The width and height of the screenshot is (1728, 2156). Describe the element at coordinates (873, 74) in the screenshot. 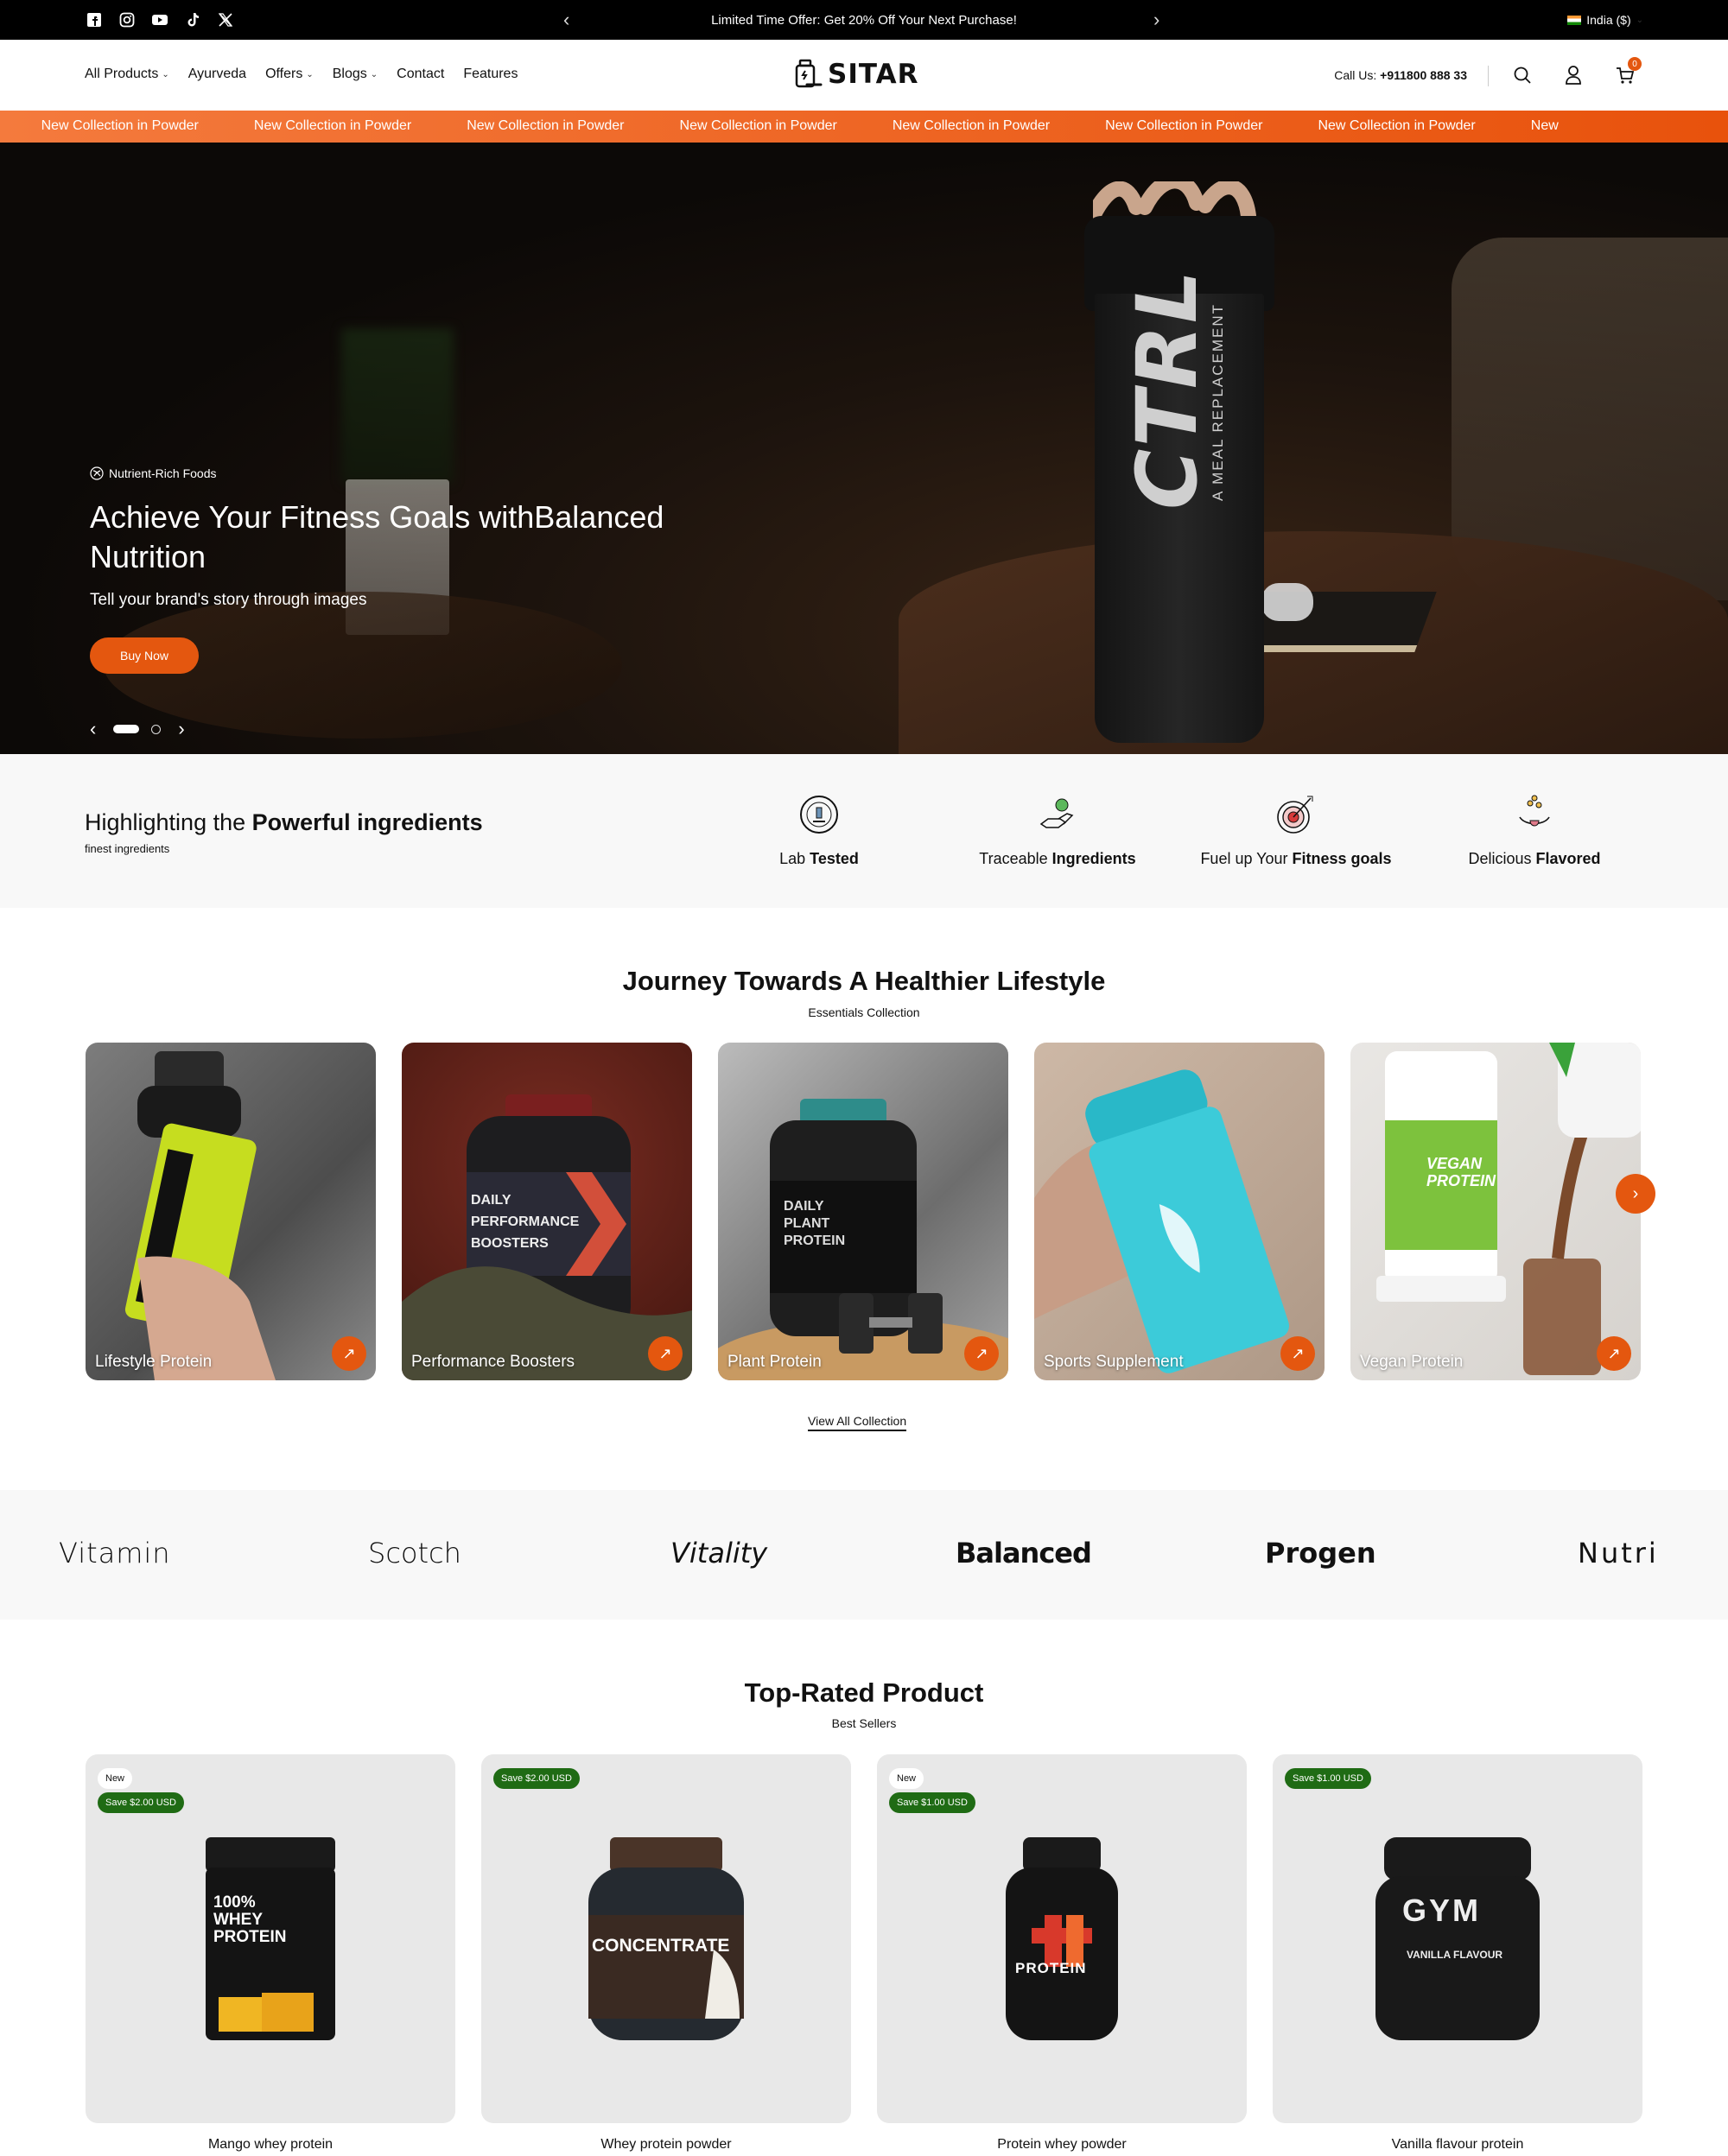

I see `logo-text: SITAR` at that location.